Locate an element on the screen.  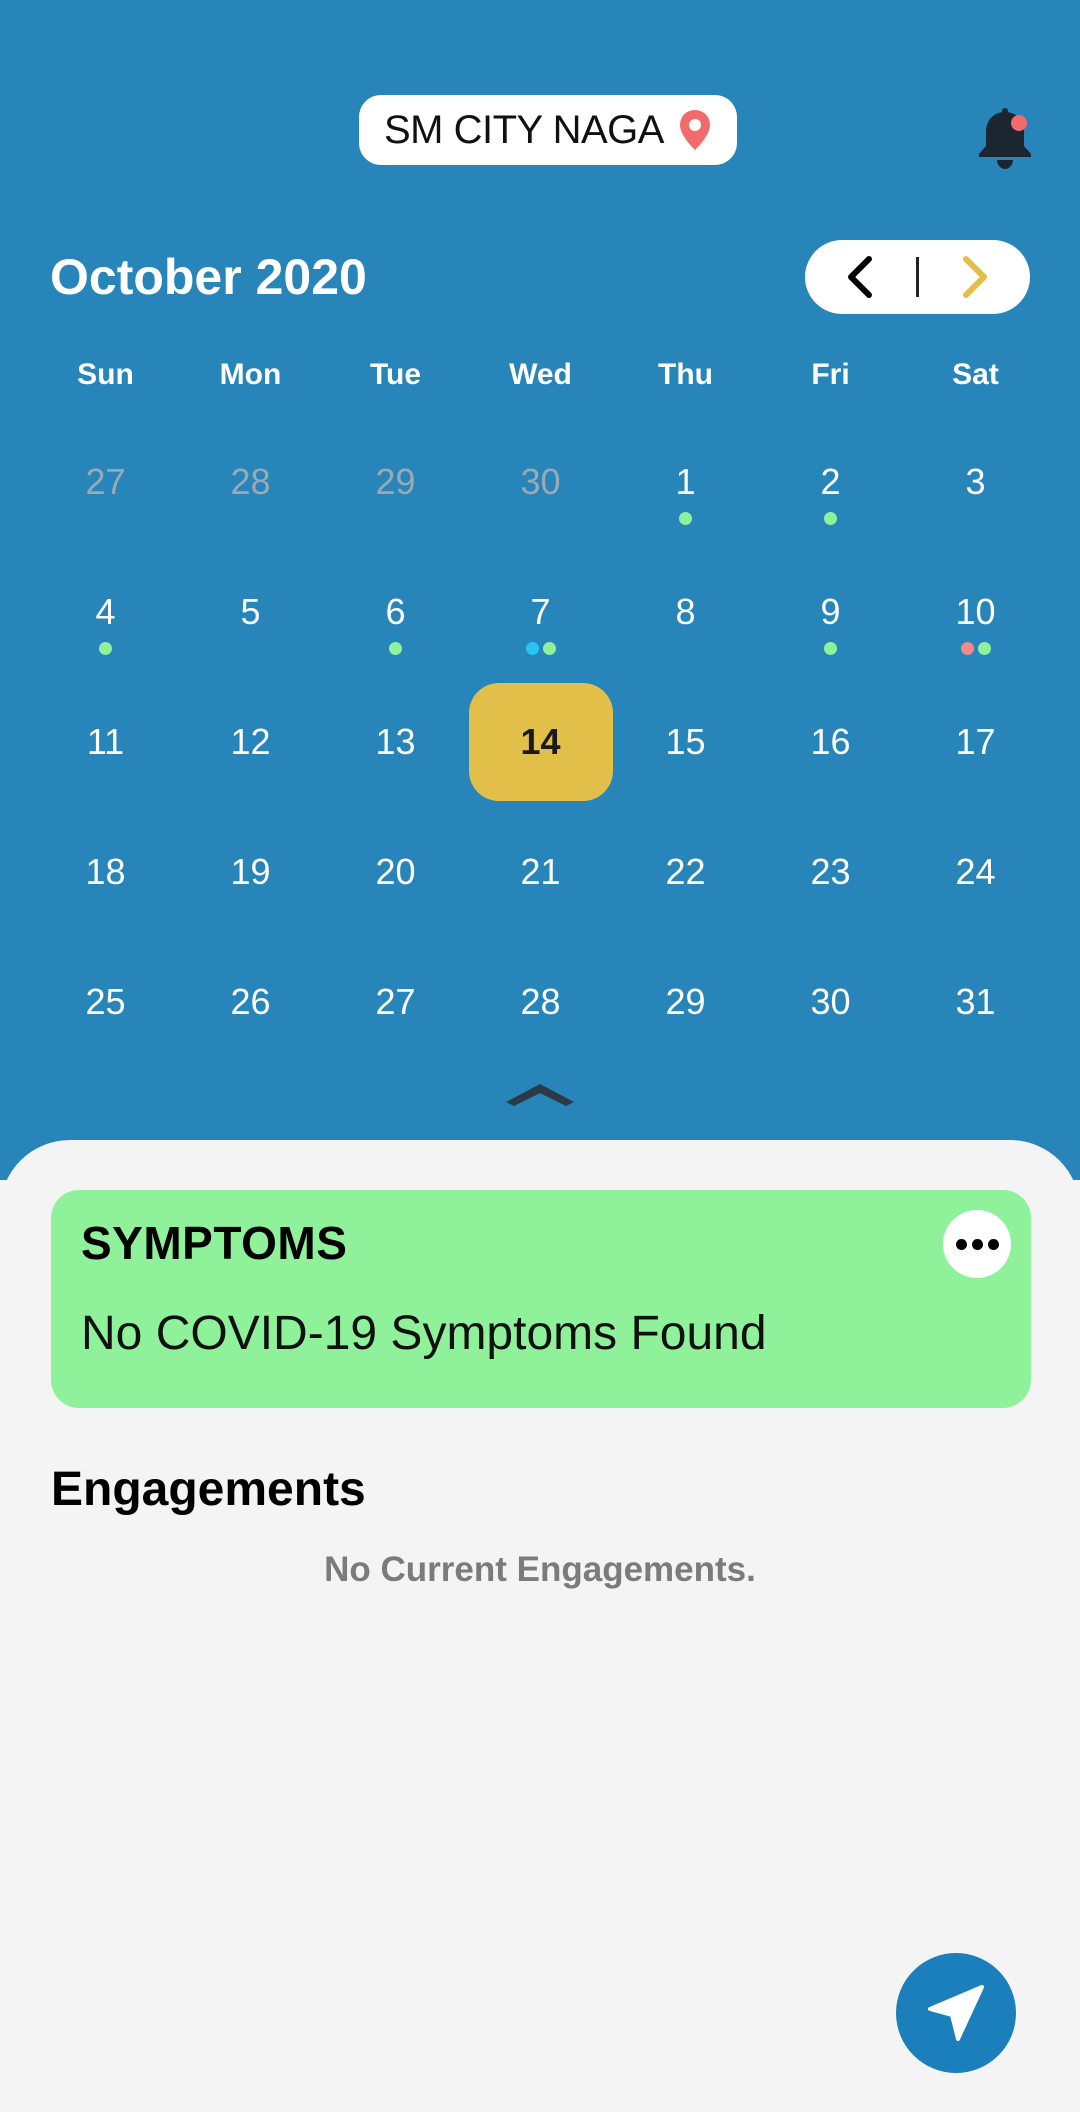
calendar-day: 12 is located at coordinates (250, 742).